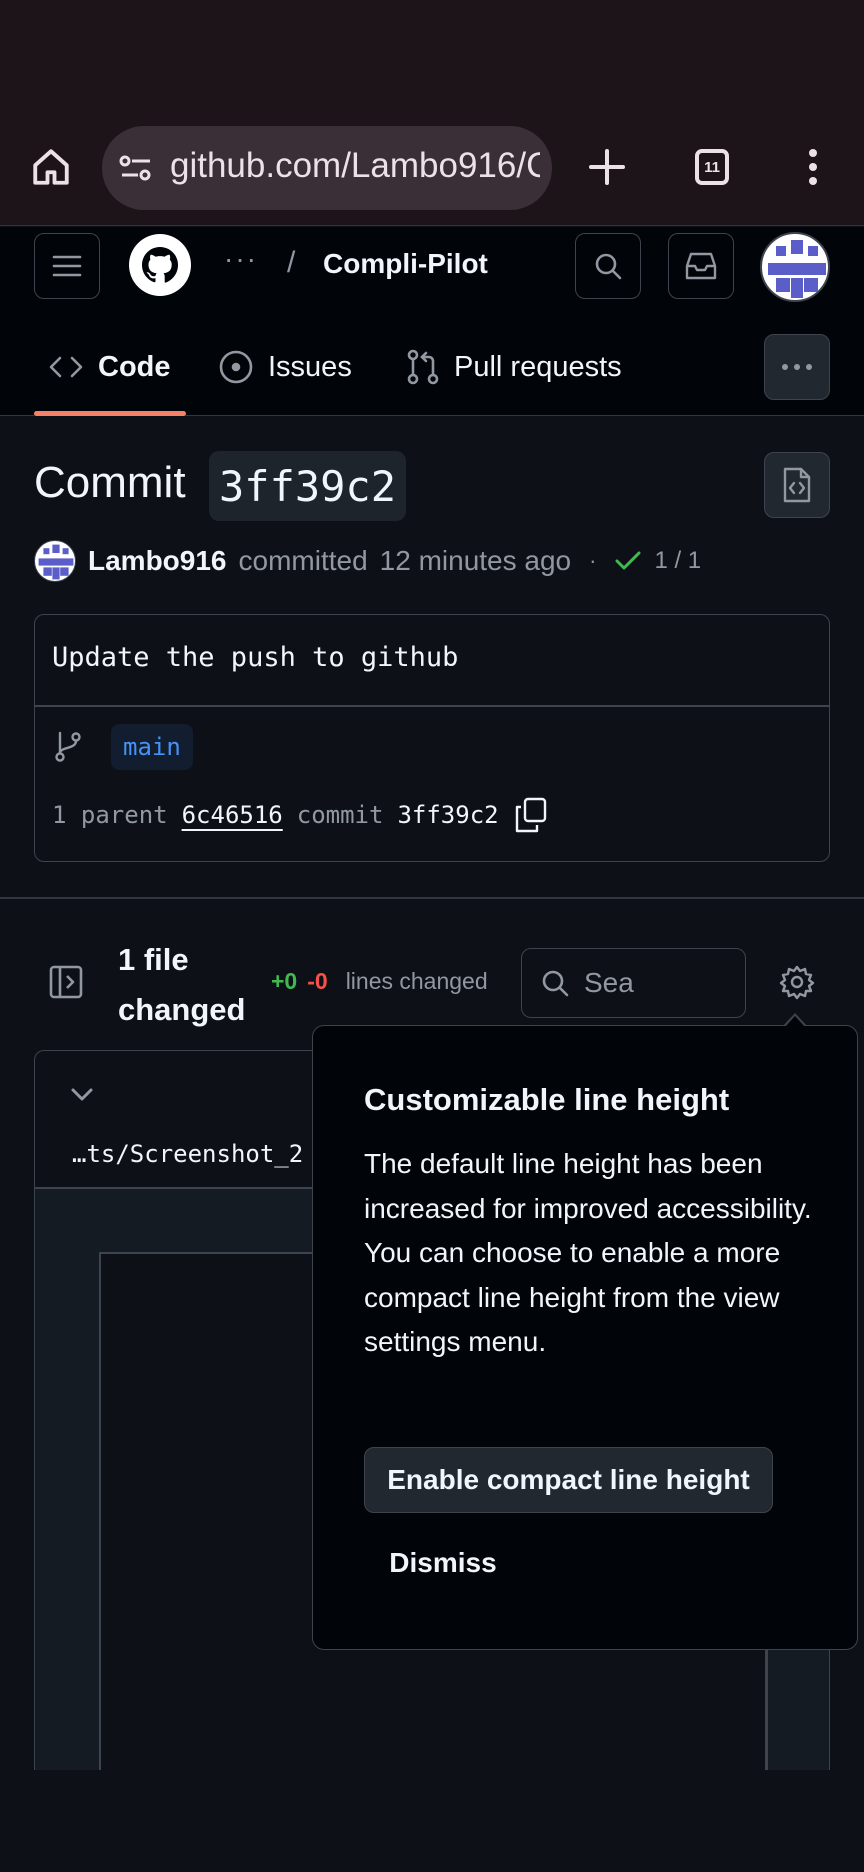  I want to click on sidebar-expand-icon, so click(66, 982).